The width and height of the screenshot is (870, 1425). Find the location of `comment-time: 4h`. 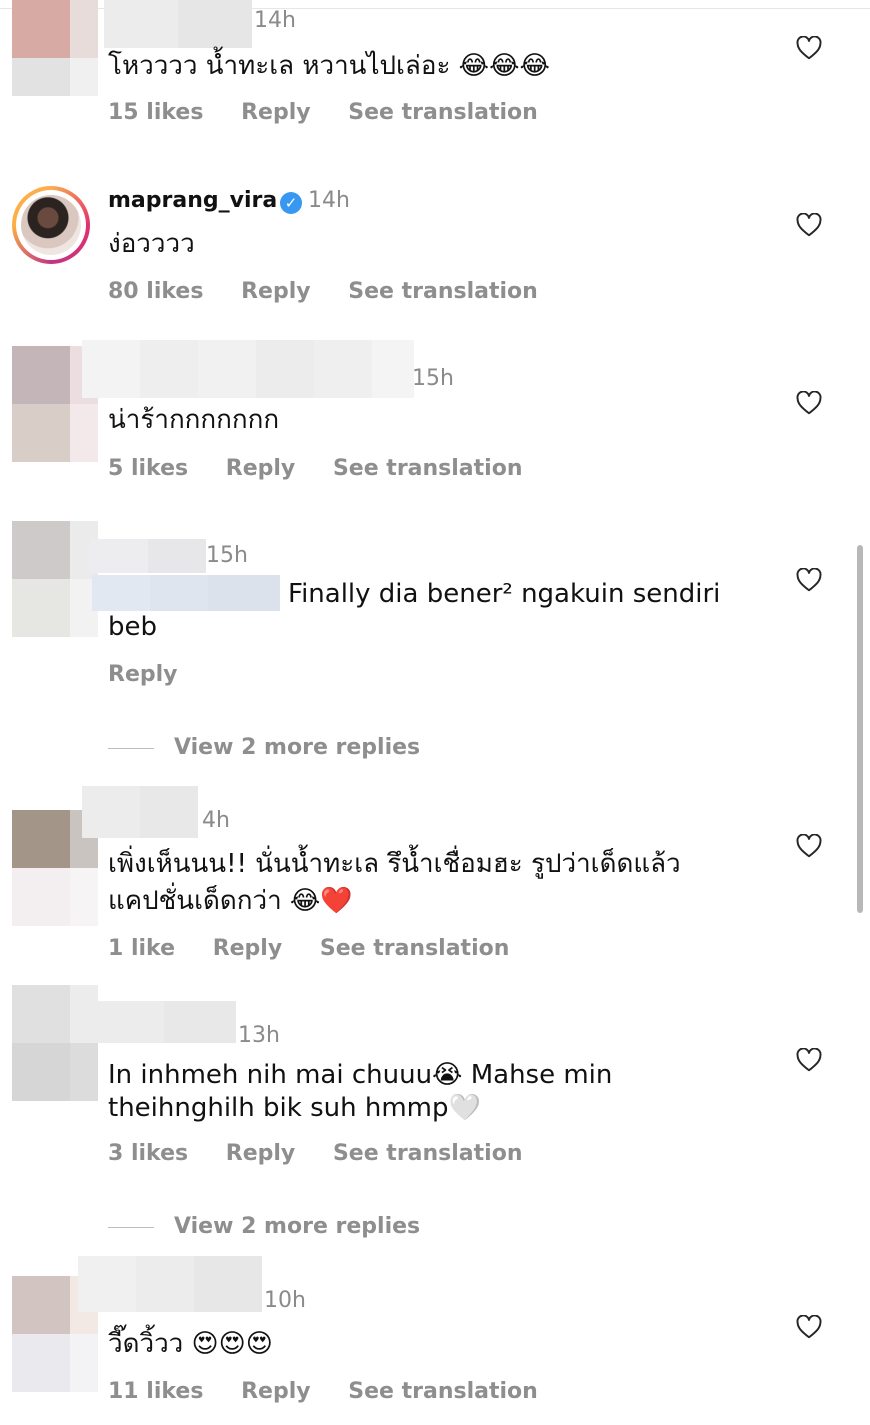

comment-time: 4h is located at coordinates (216, 820).